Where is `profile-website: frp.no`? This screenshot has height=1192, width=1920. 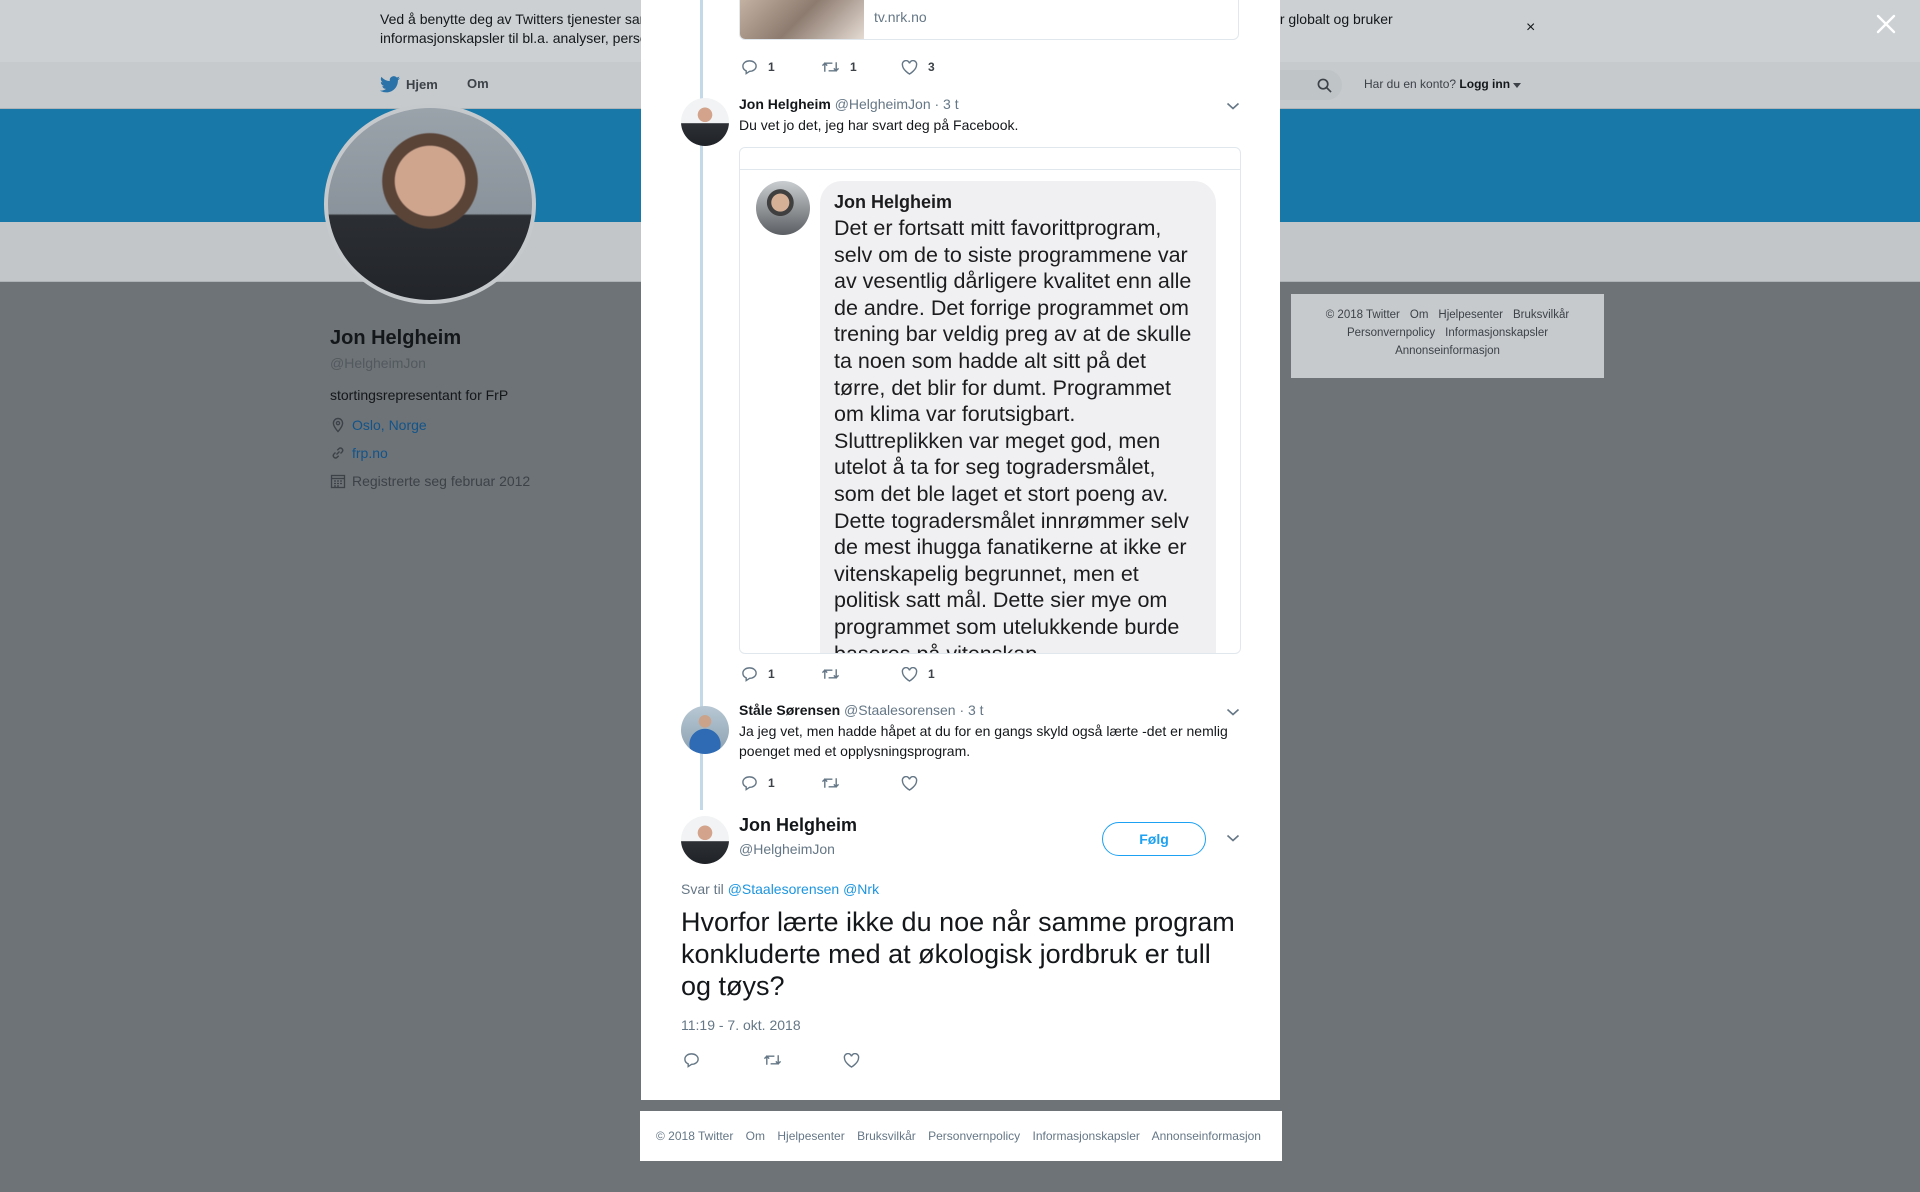
profile-website: frp.no is located at coordinates (359, 453).